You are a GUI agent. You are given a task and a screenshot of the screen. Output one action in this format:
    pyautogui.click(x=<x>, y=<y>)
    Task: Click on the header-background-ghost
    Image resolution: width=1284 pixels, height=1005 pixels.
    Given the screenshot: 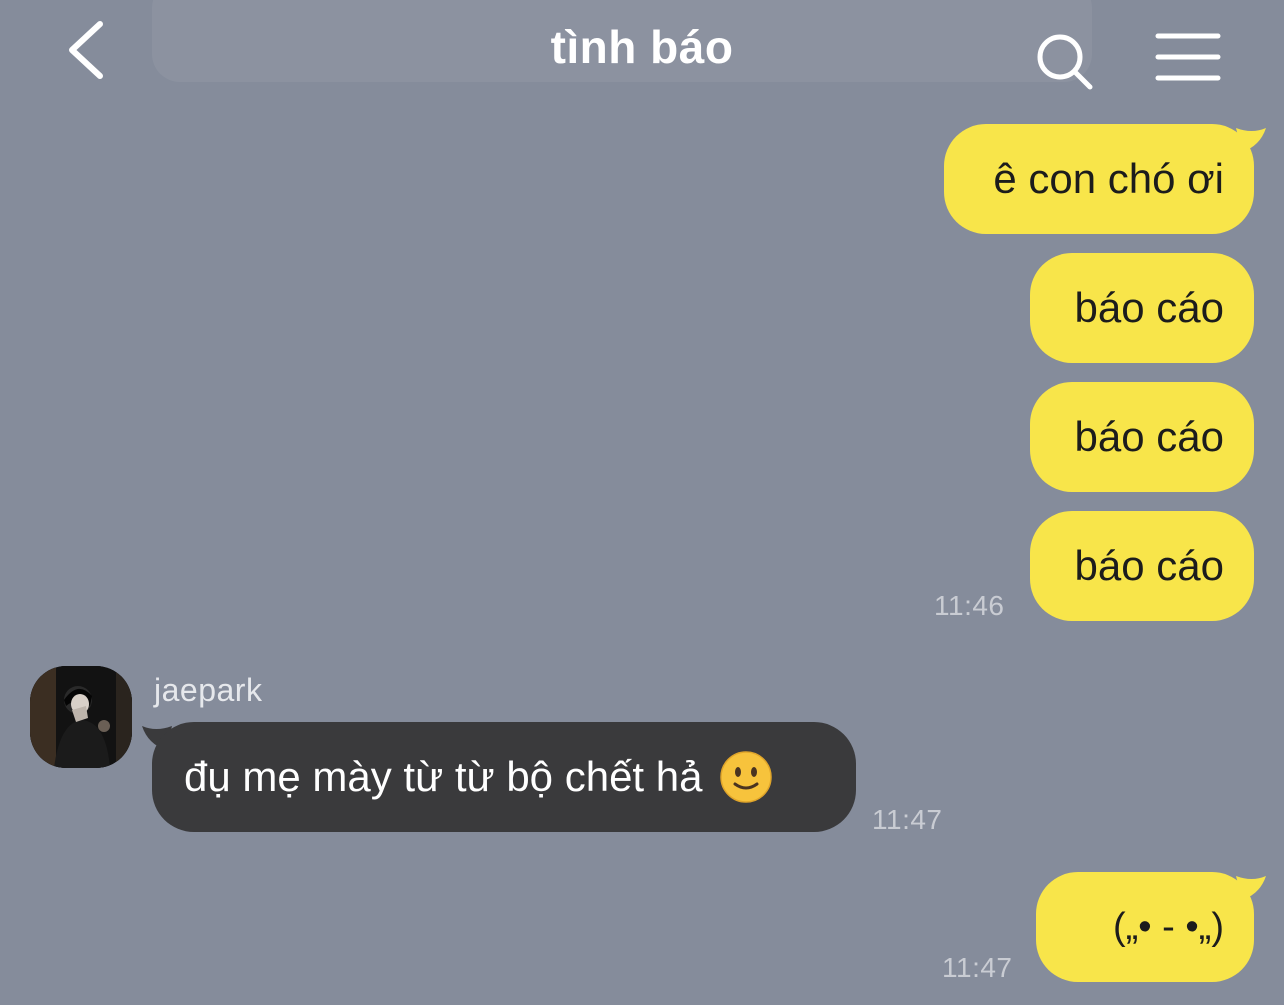 What is the action you would take?
    pyautogui.click(x=622, y=41)
    